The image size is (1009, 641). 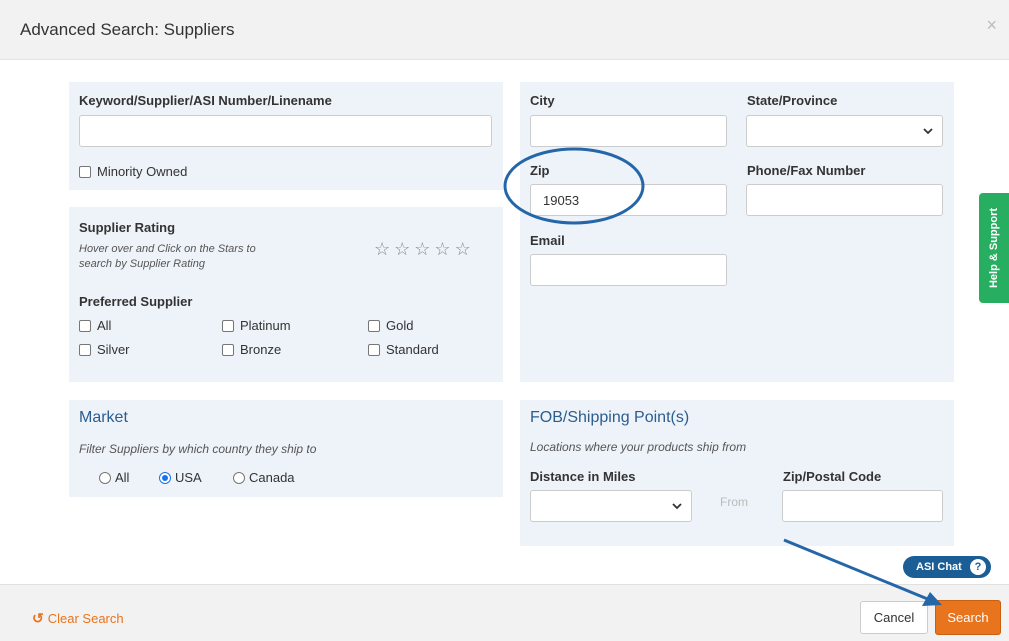 What do you see at coordinates (968, 617) in the screenshot?
I see `search-button: Search` at bounding box center [968, 617].